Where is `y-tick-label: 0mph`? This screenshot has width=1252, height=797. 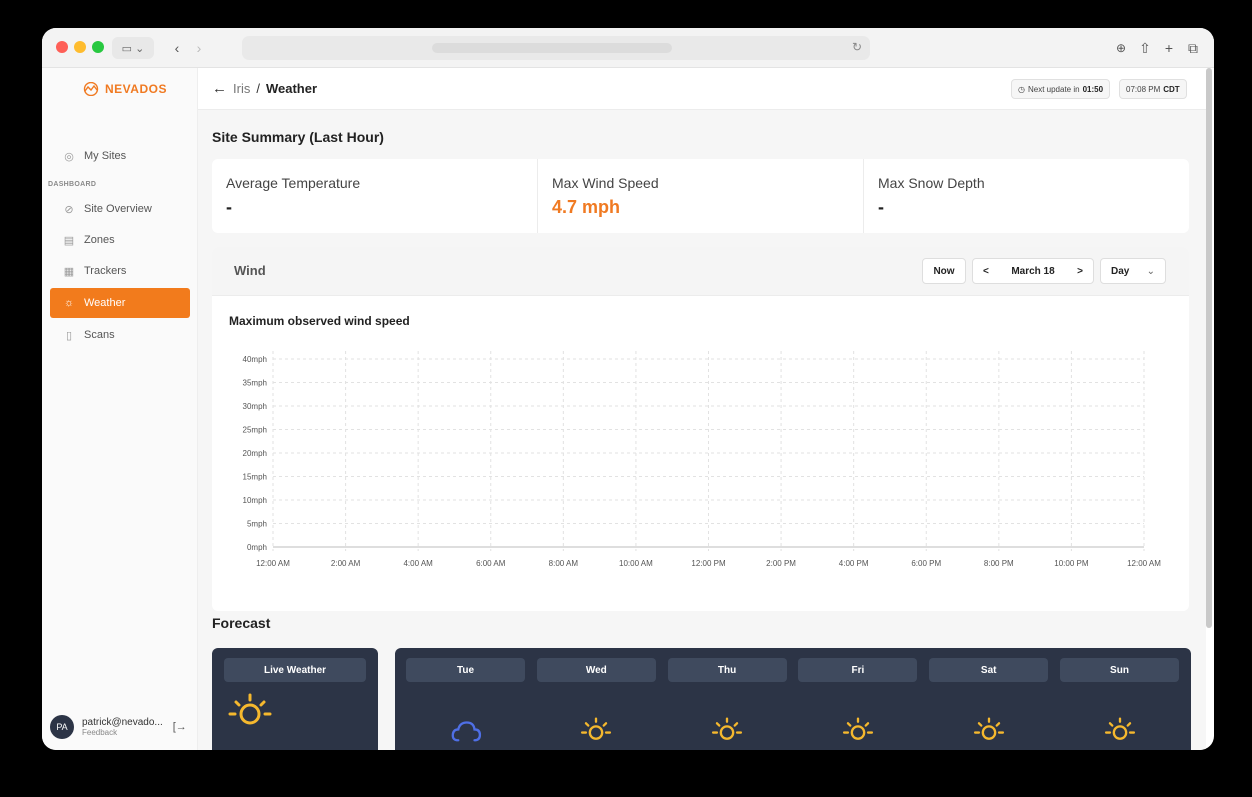
y-tick-label: 0mph is located at coordinates (257, 547).